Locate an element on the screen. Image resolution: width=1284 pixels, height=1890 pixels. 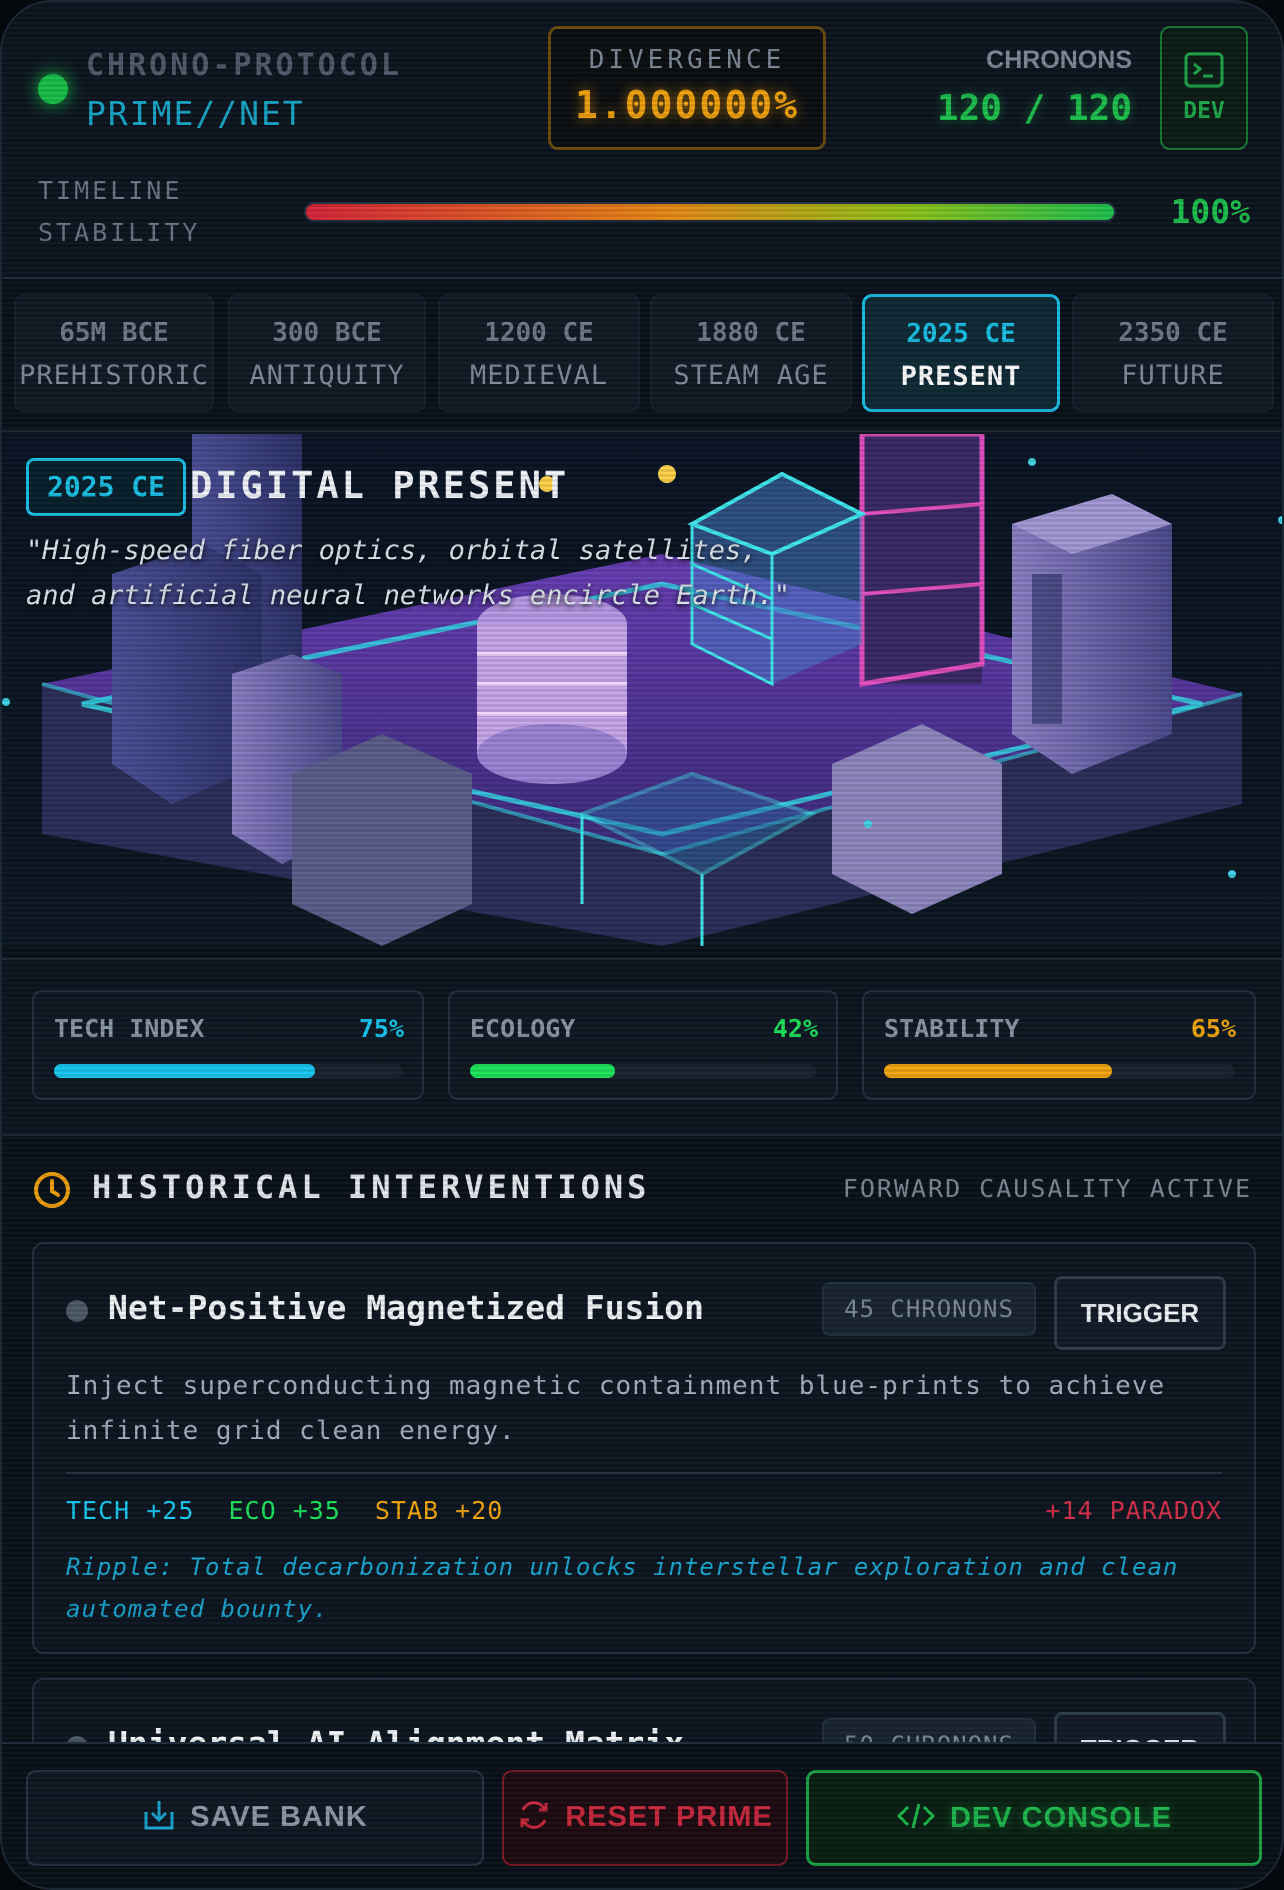
download-icon is located at coordinates (159, 1815).